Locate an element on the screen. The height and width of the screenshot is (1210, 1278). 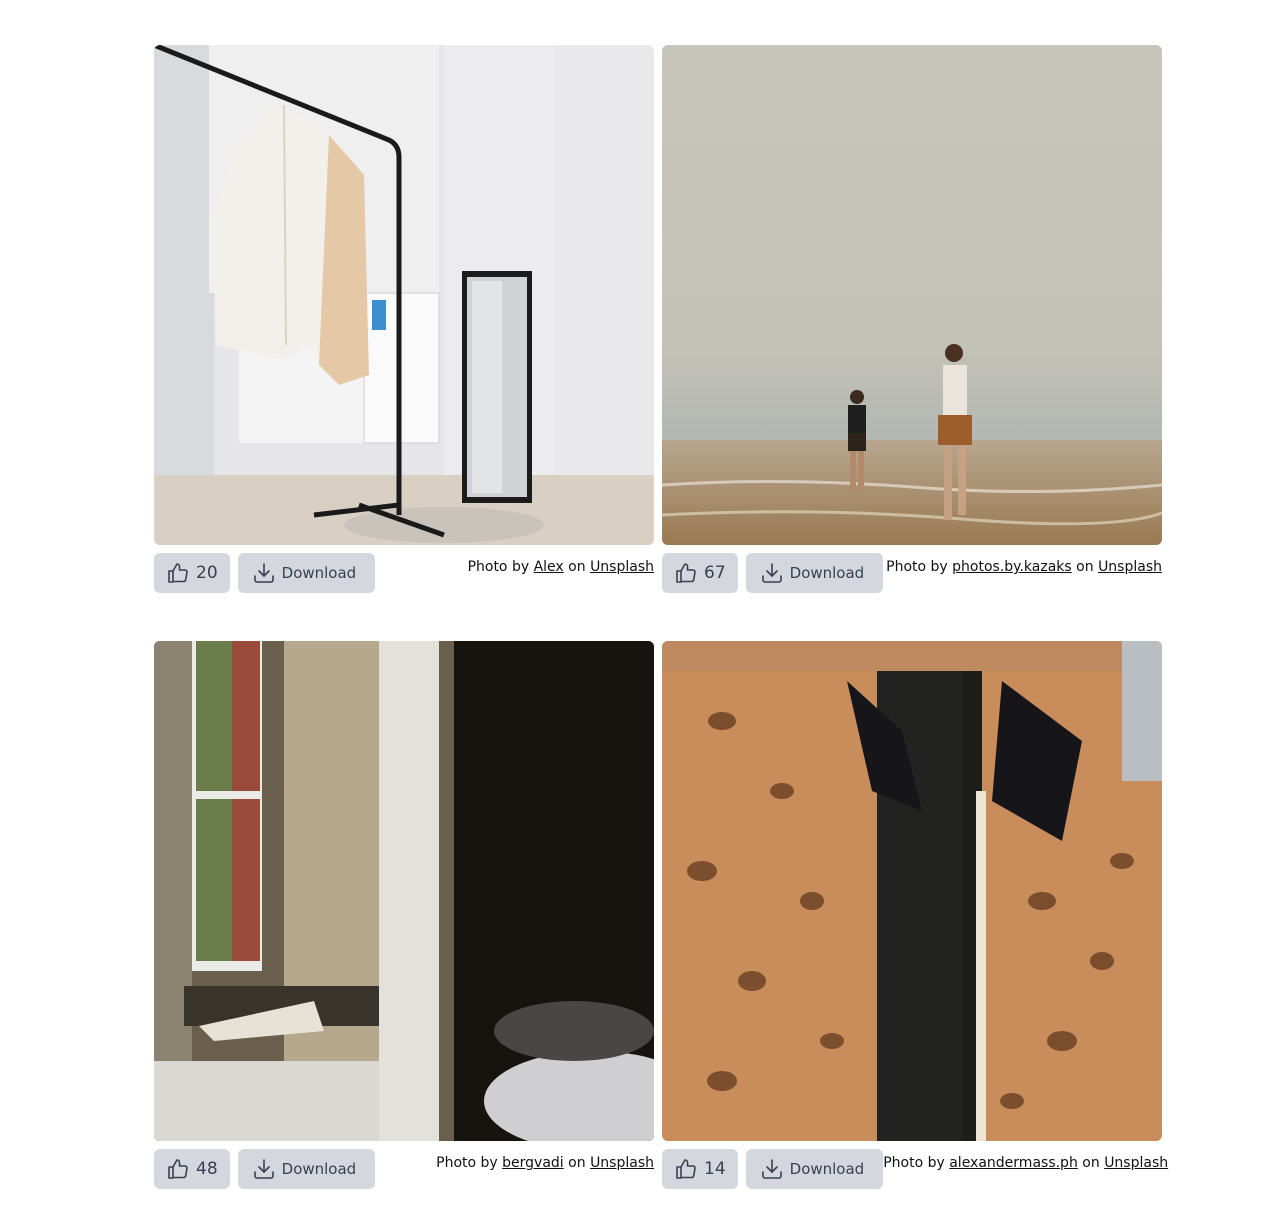
like-count: 48 is located at coordinates (207, 1169).